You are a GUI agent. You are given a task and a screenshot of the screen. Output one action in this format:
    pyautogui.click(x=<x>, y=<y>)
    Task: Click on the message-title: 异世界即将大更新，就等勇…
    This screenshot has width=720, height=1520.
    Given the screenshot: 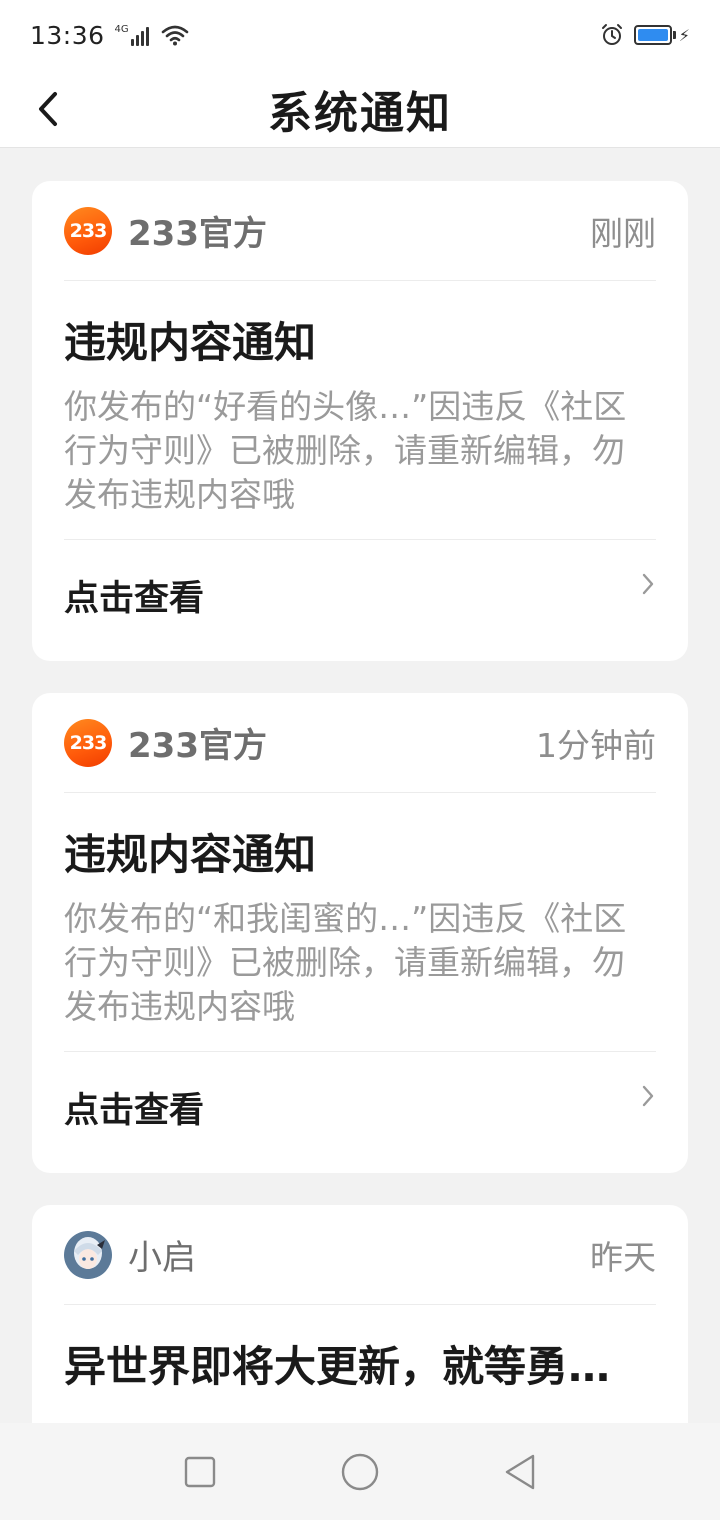 What is the action you would take?
    pyautogui.click(x=337, y=1366)
    